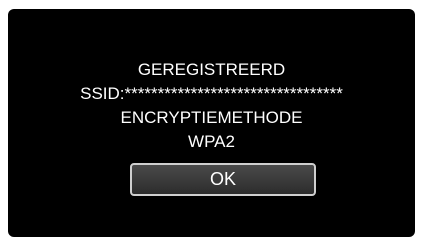 Image resolution: width=430 pixels, height=248 pixels. Describe the element at coordinates (223, 179) in the screenshot. I see `ok-button: OK` at that location.